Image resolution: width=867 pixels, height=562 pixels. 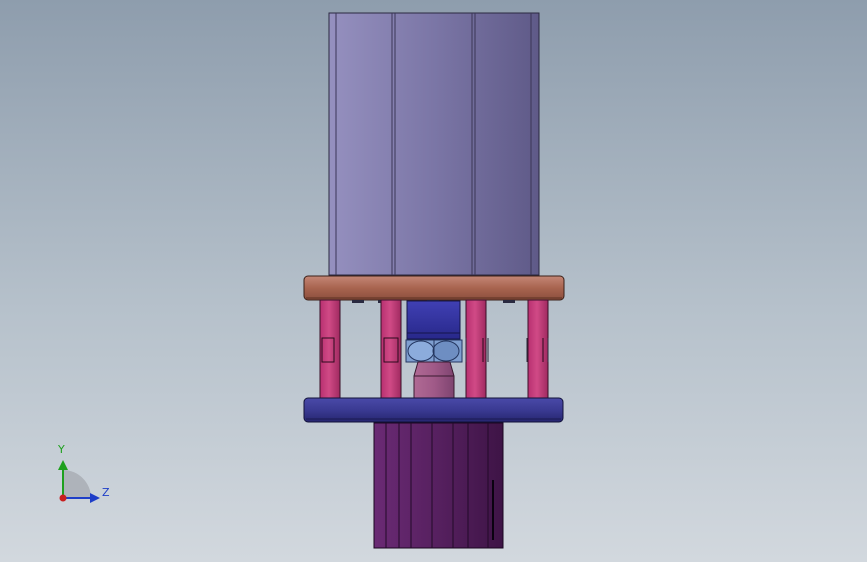 I want to click on piston-neck, so click(x=434, y=380).